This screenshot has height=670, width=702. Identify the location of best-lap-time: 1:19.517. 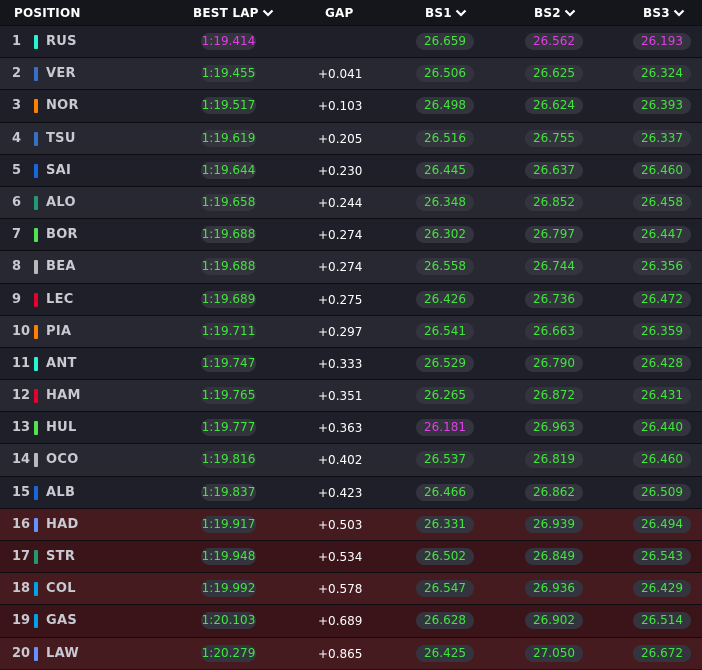
(228, 106).